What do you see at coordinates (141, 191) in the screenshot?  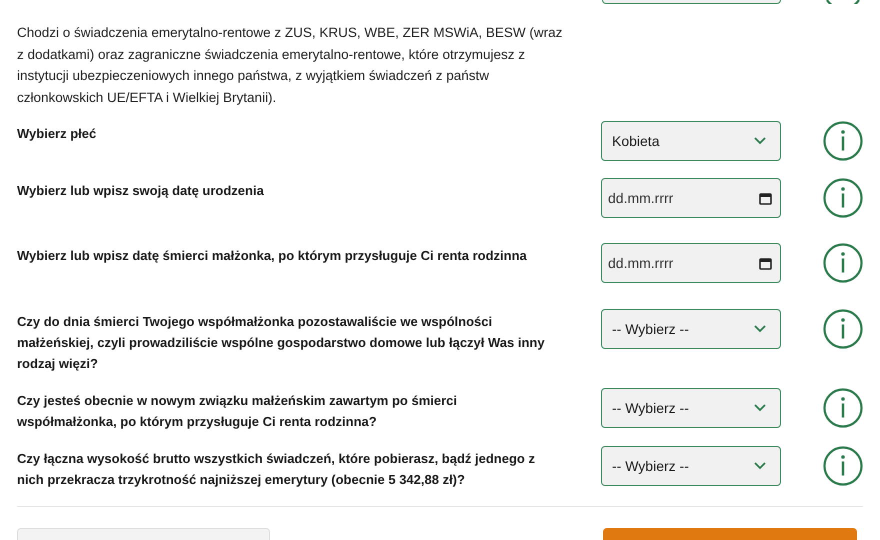 I see `question-label: Wybierz lub wpisz swoją datę urodzenia` at bounding box center [141, 191].